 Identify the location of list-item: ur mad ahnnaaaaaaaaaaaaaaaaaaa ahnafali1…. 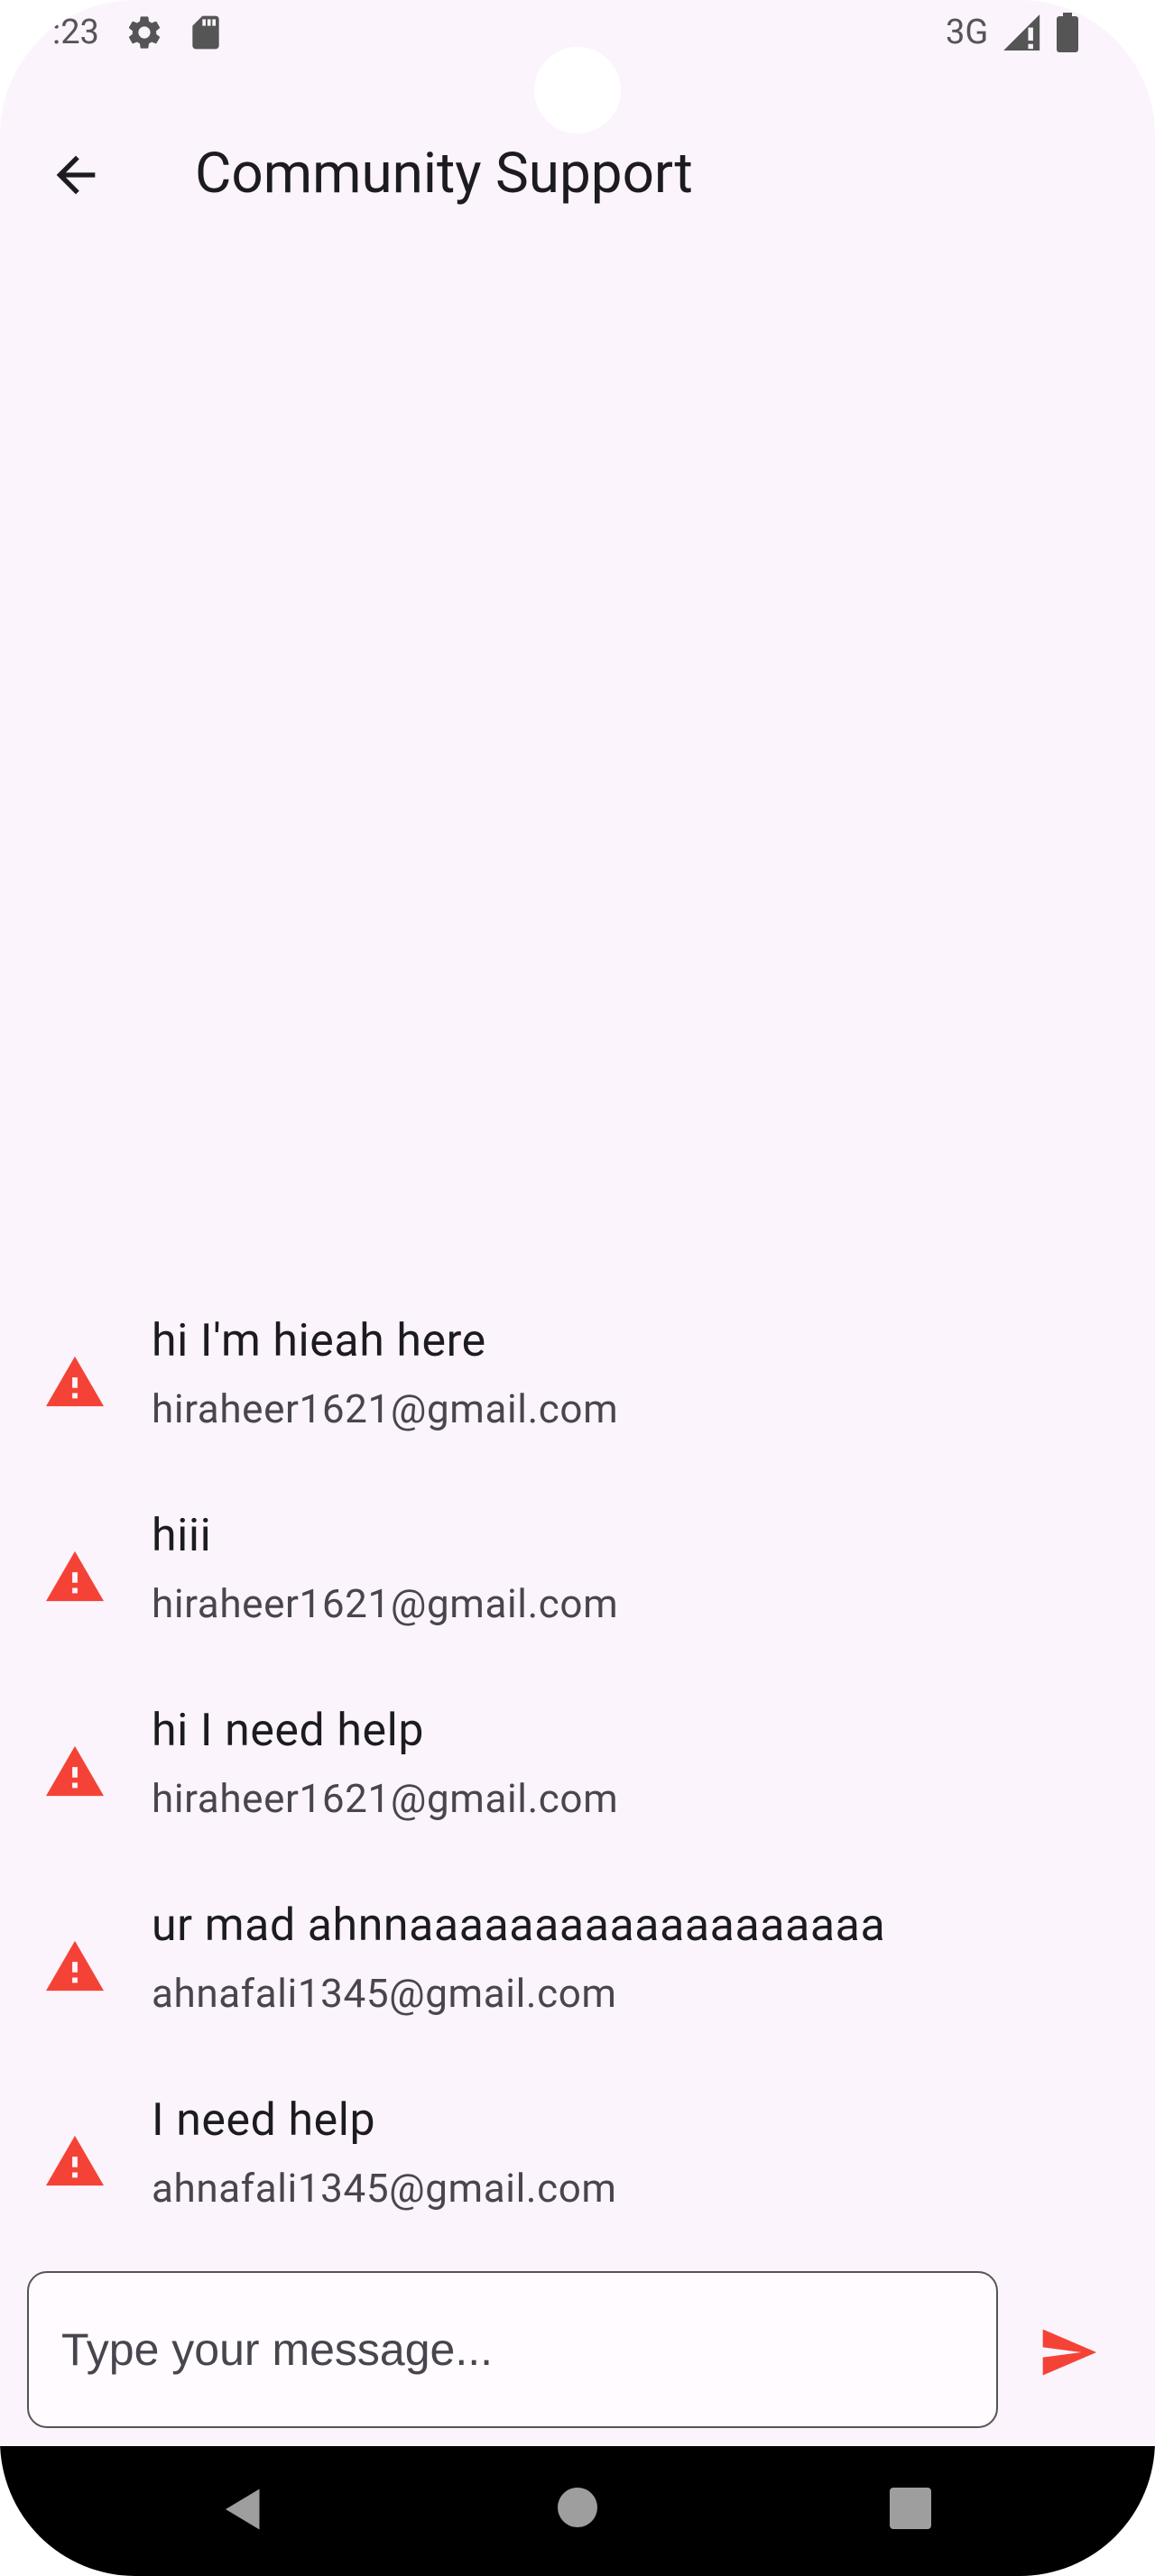
(577, 1971).